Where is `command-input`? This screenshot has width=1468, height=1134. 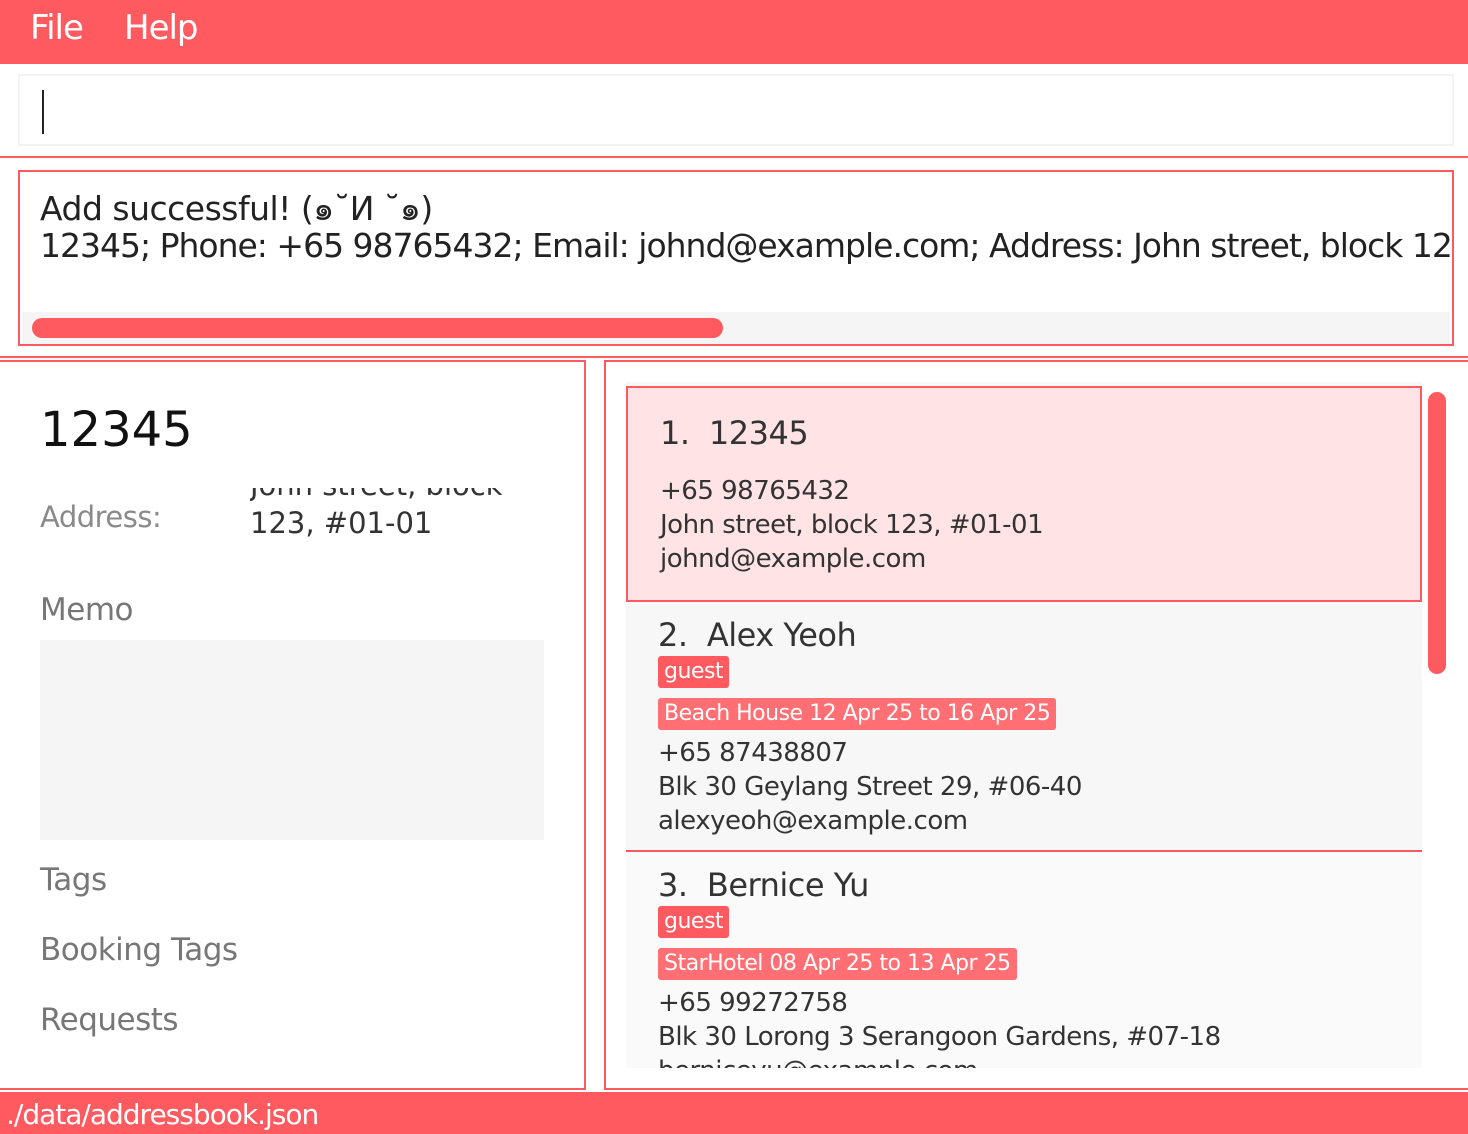
command-input is located at coordinates (736, 110).